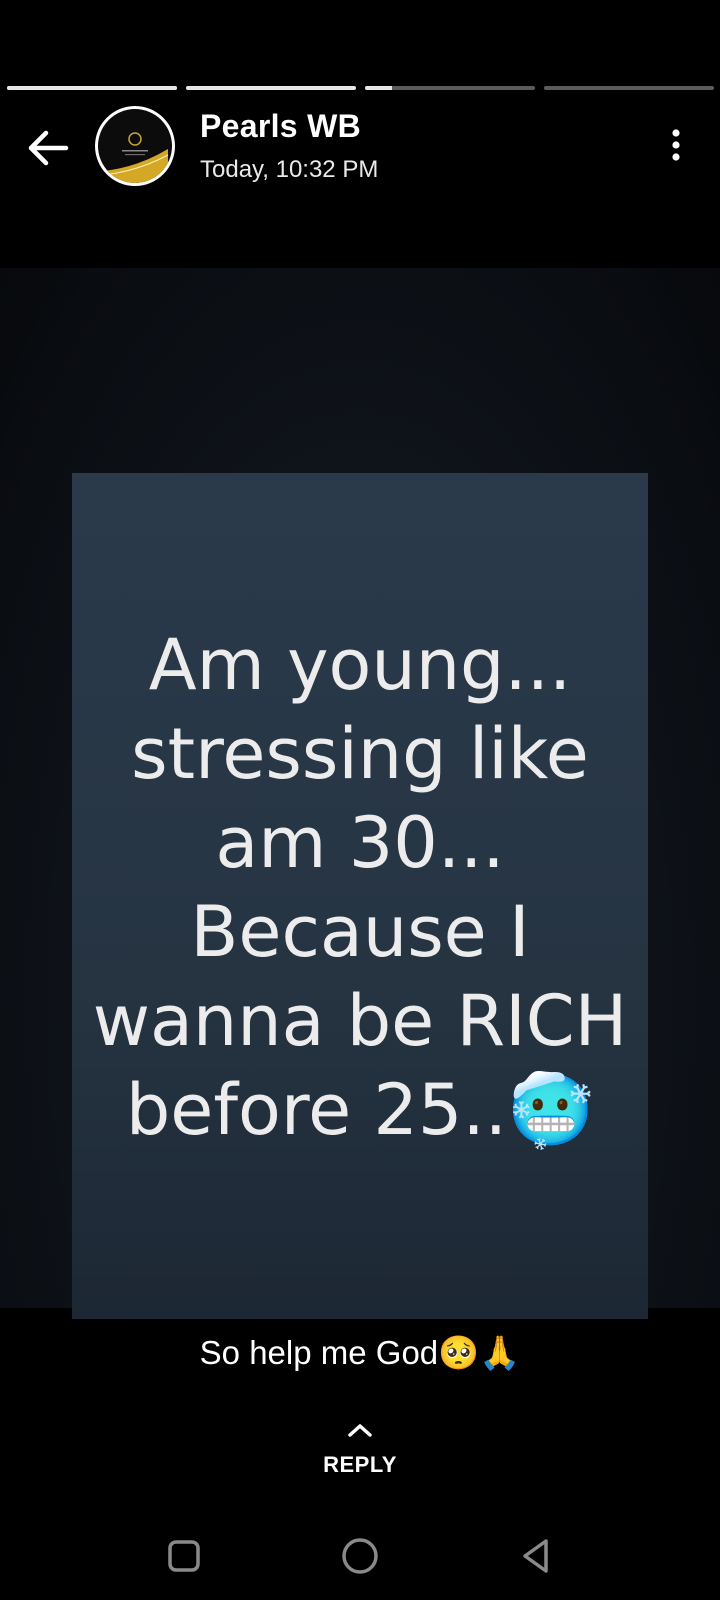  I want to click on system-back-button, so click(536, 1556).